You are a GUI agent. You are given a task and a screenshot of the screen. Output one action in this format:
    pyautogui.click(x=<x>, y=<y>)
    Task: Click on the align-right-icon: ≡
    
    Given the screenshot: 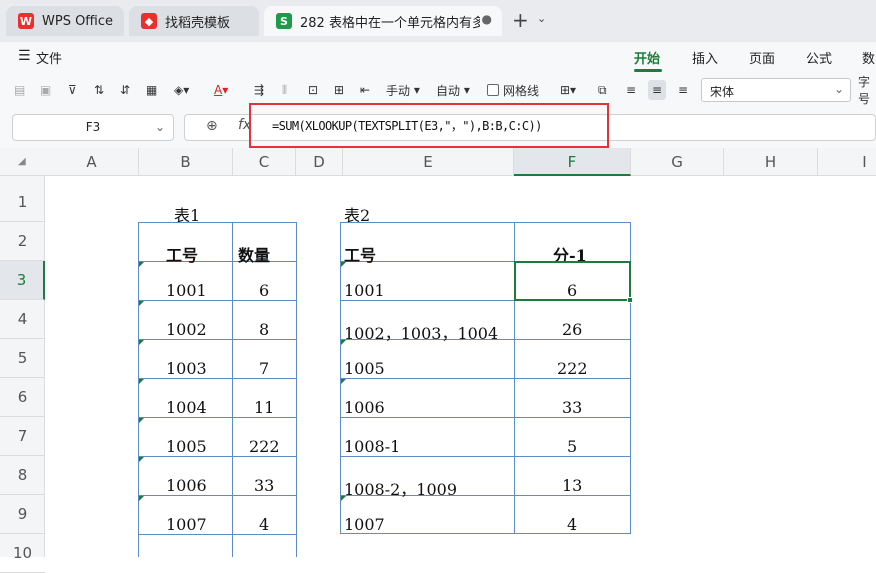 What is the action you would take?
    pyautogui.click(x=683, y=90)
    